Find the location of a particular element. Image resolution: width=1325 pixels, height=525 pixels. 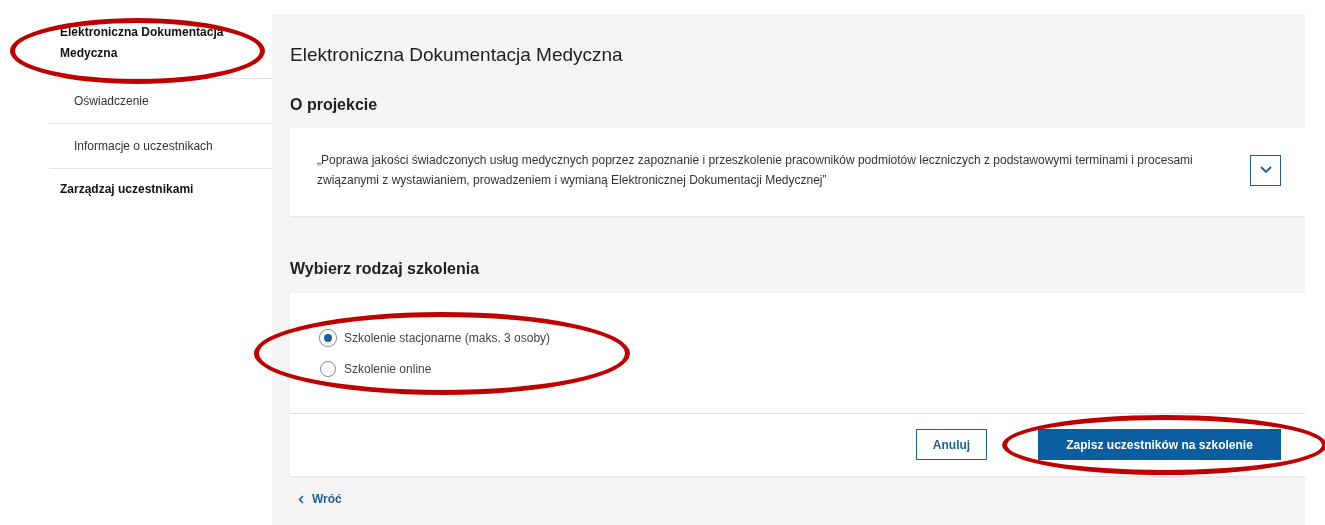

project-description: „Poprawa jakości świadczonych usług medycznych poprzez zapoznanie i przeszkolenie pracowników podmiotów leczniczych z podstawowymi terminami i procesami związanymi z wystawianiem, prowadzeniem i wymianą Elektronicznej Dokumentacji Medycznej” is located at coordinates (755, 170).